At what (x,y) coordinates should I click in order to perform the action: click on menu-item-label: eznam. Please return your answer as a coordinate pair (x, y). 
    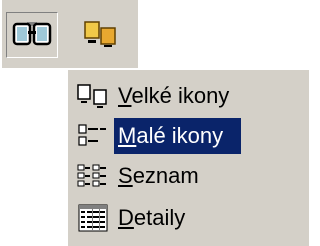
    Looking at the image, I should click on (165, 175).